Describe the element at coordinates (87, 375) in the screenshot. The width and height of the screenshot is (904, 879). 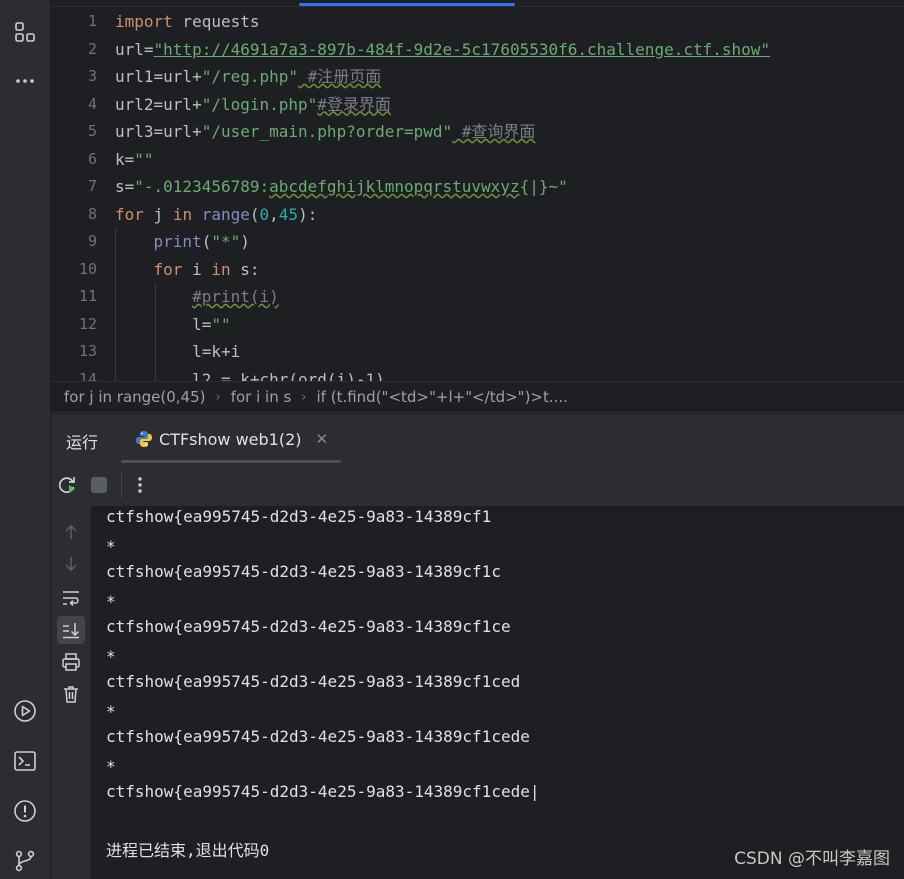
I see `line-number: 14` at that location.